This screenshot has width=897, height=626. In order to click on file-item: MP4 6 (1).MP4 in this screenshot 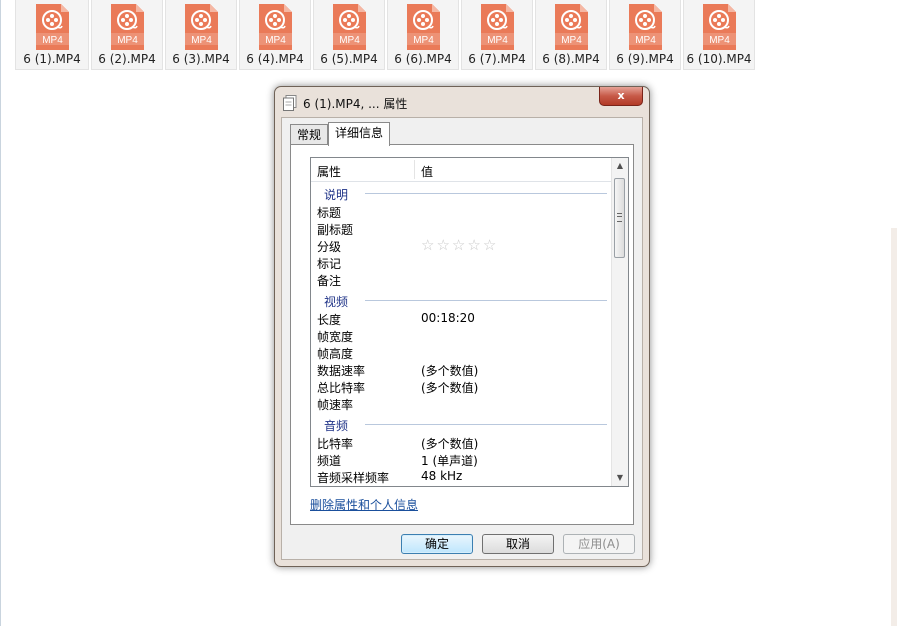, I will do `click(52, 35)`.